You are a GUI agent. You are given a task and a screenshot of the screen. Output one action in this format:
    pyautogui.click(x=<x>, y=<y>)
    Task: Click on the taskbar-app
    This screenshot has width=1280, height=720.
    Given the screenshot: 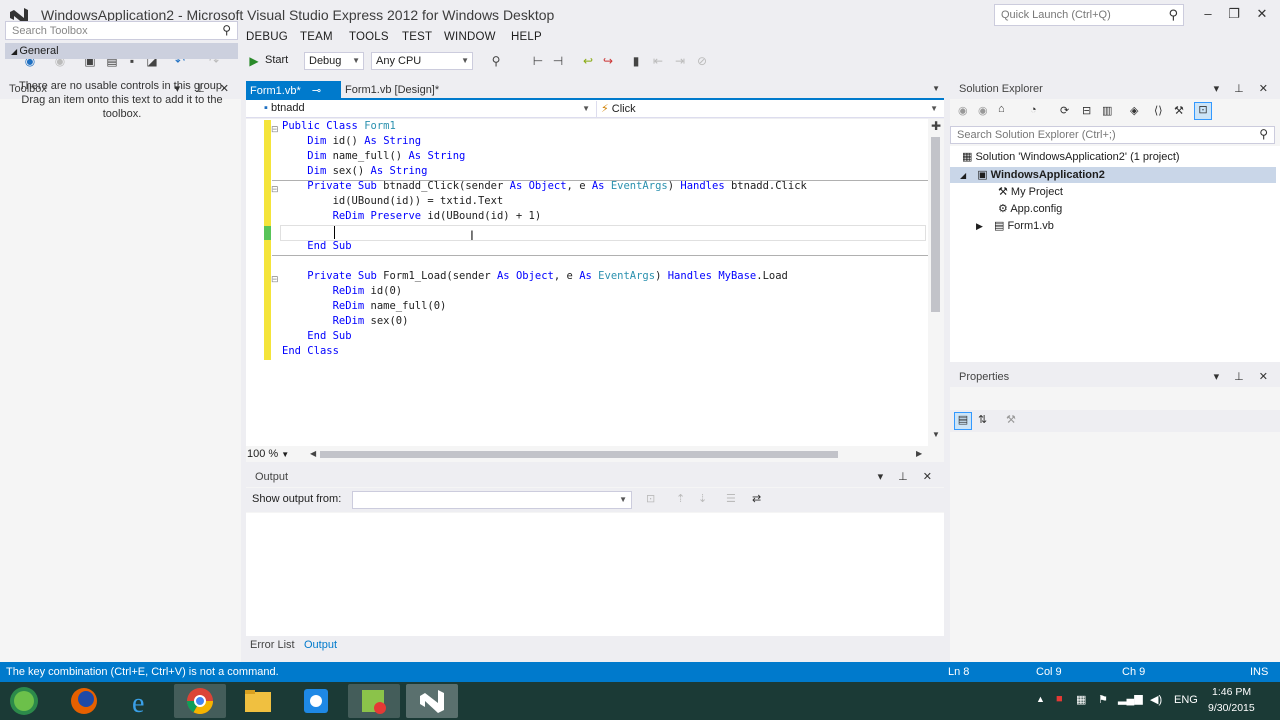 What is the action you would take?
    pyautogui.click(x=374, y=701)
    